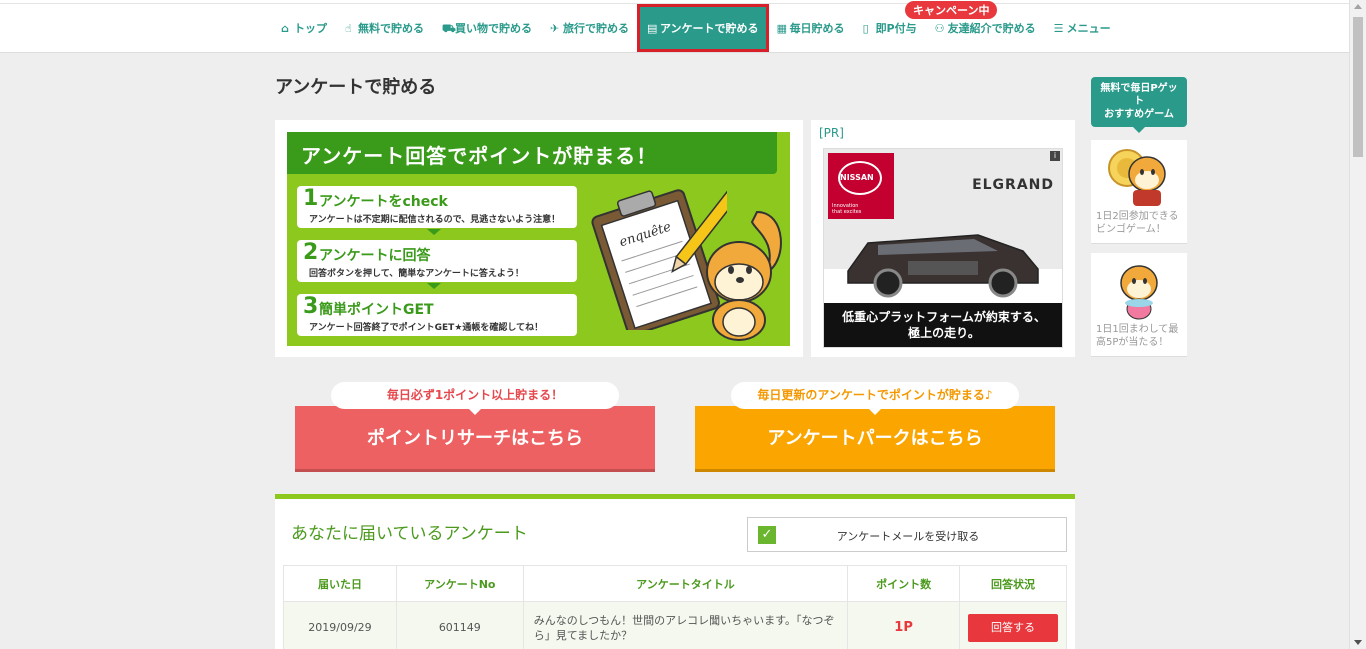 Image resolution: width=1366 pixels, height=649 pixels. Describe the element at coordinates (991, 28) in the screenshot. I see `nav-item-label: 友達紹介で貯める` at that location.